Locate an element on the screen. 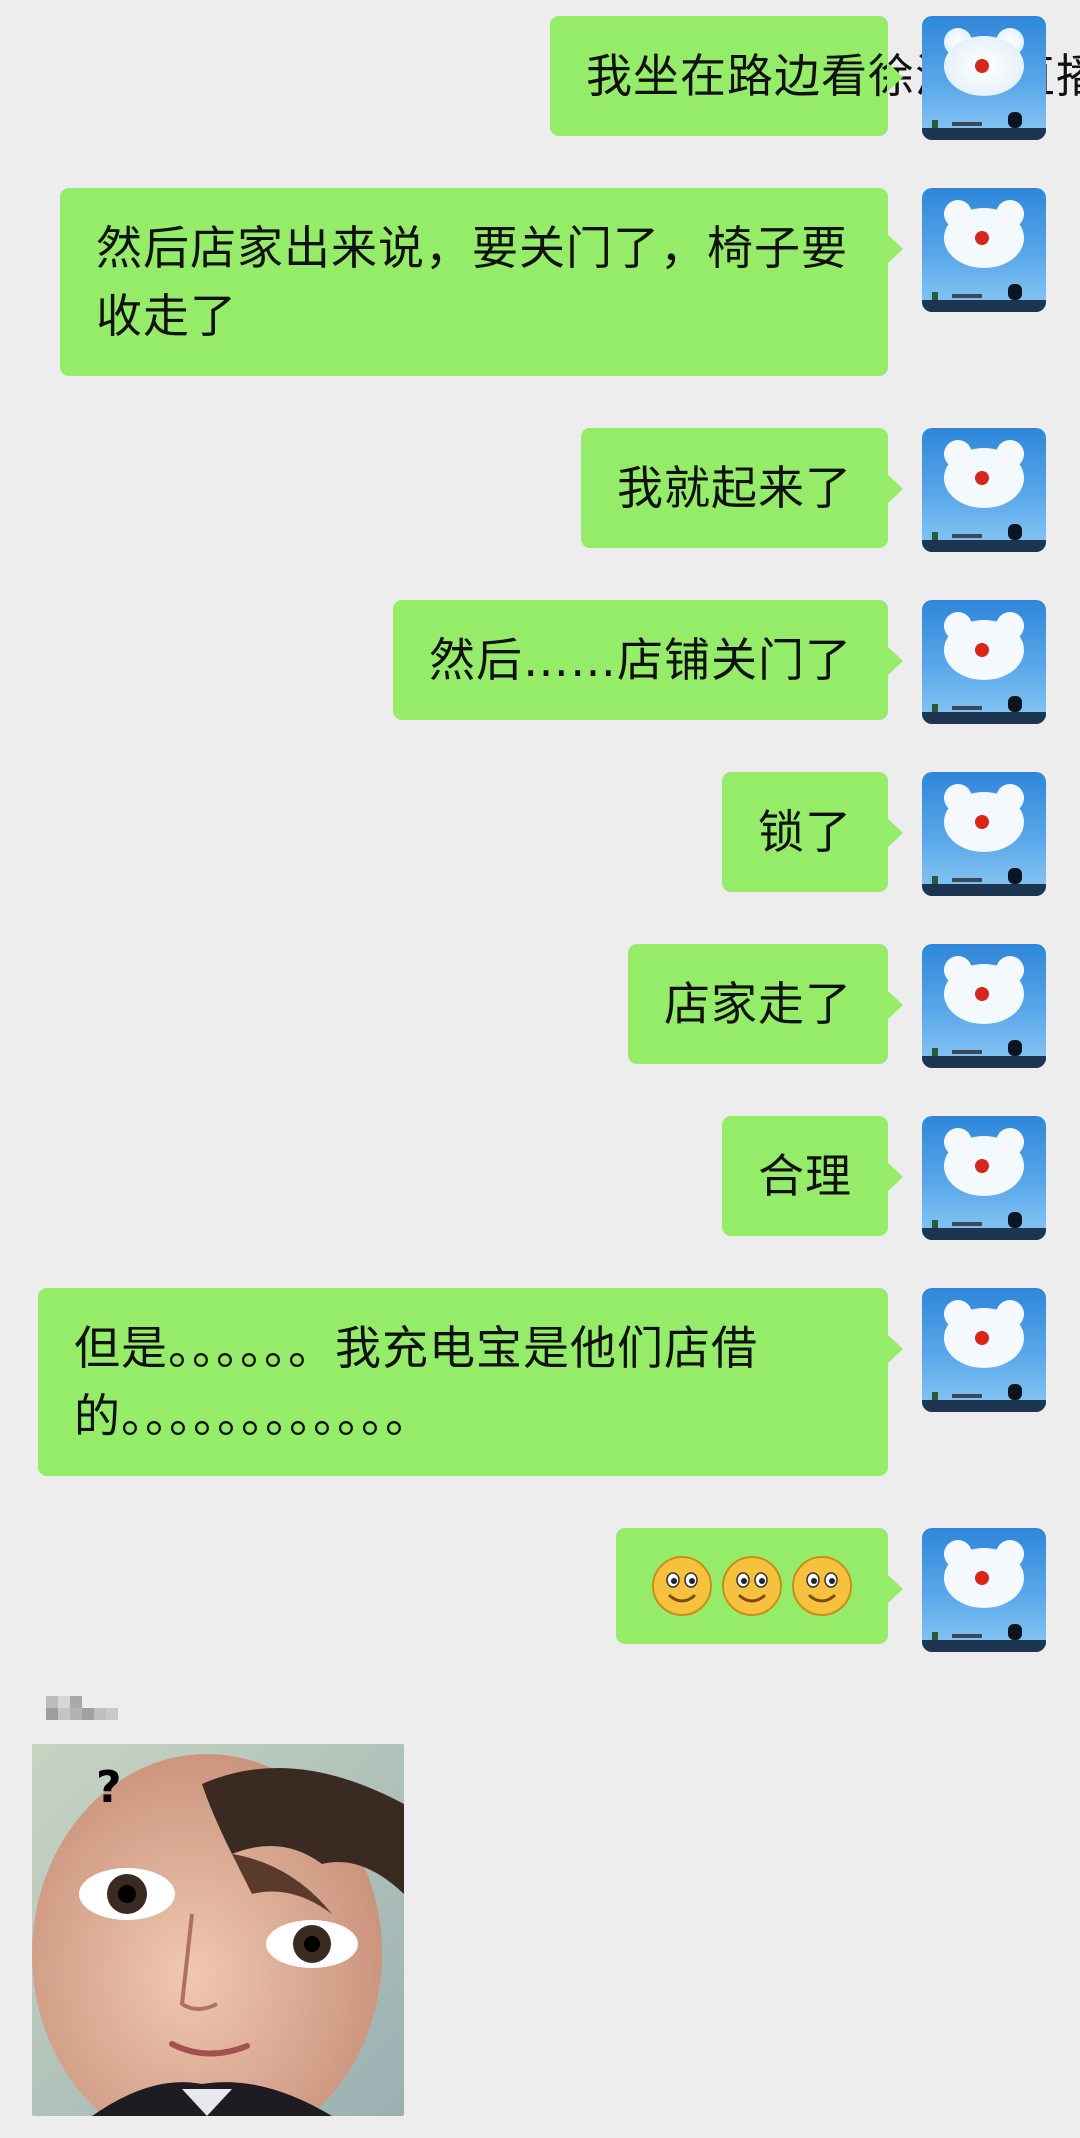 The image size is (1080, 2138). message-bubble: 我就起来了 is located at coordinates (742, 488).